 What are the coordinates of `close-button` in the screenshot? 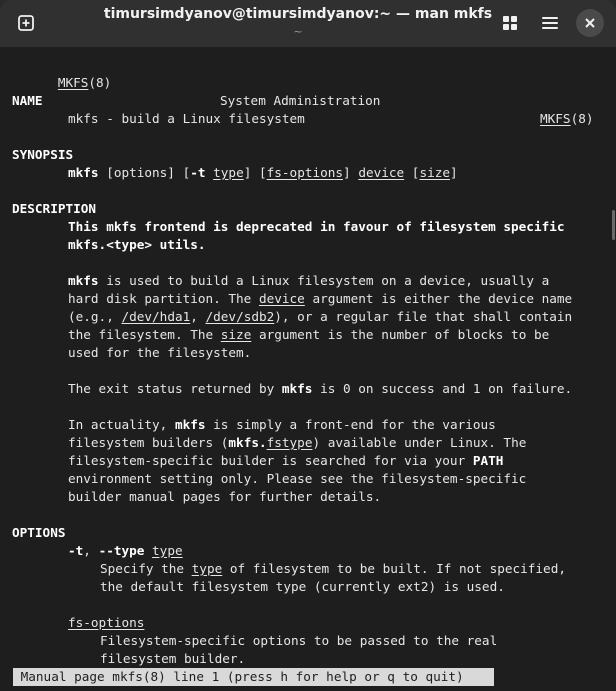 It's located at (590, 23).